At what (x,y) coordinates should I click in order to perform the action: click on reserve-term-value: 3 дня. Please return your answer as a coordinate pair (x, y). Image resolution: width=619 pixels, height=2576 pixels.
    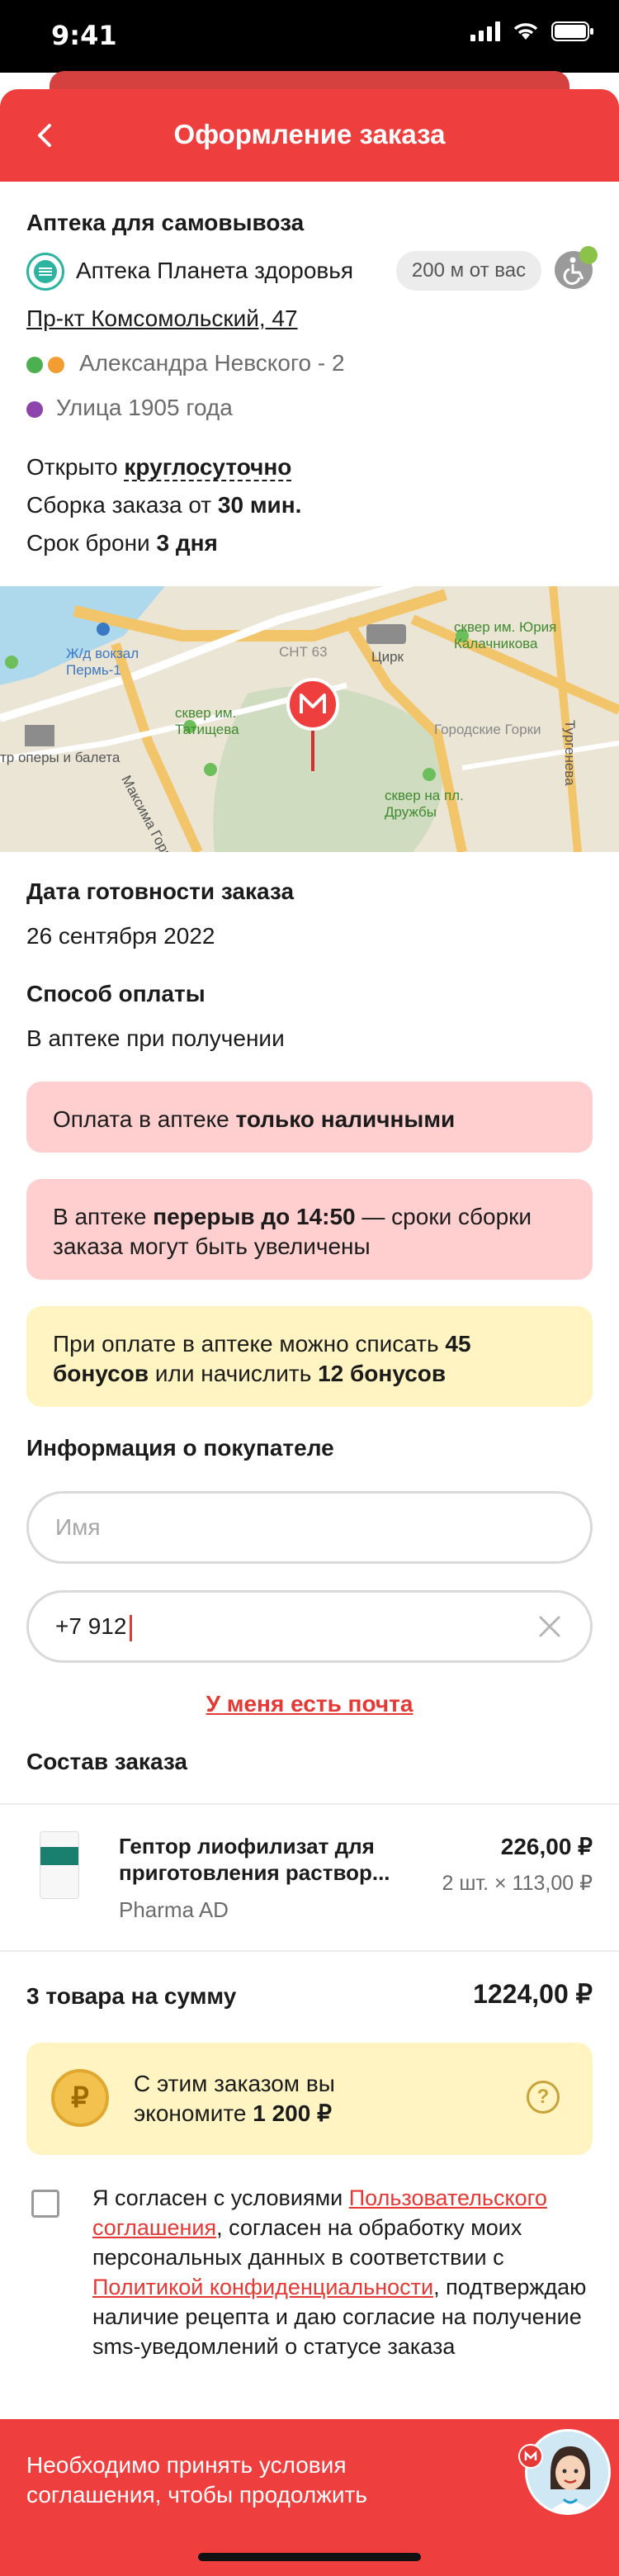
    Looking at the image, I should click on (187, 543).